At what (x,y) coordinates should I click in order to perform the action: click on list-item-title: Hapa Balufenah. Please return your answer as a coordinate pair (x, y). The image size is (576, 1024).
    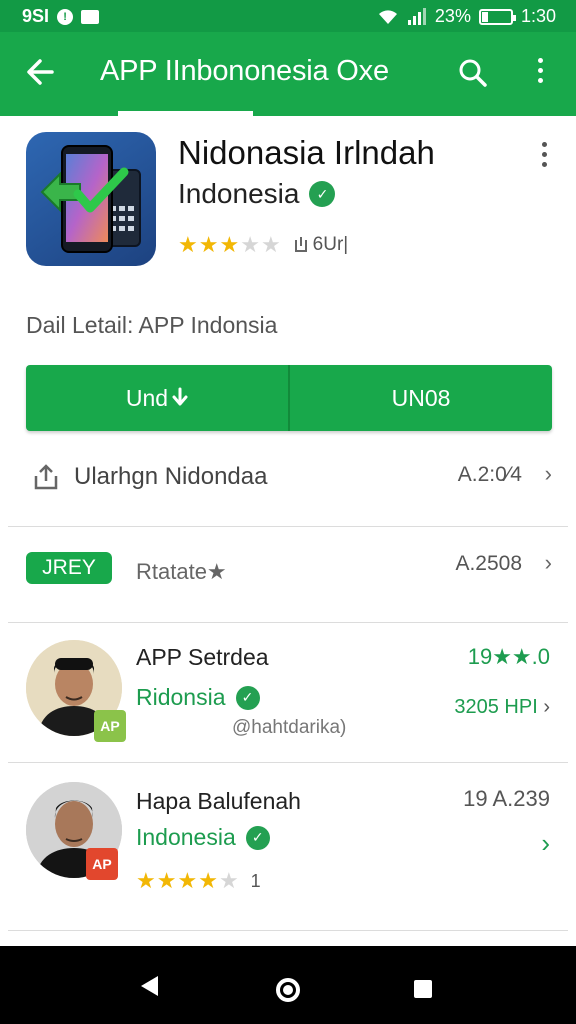
    Looking at the image, I should click on (218, 801).